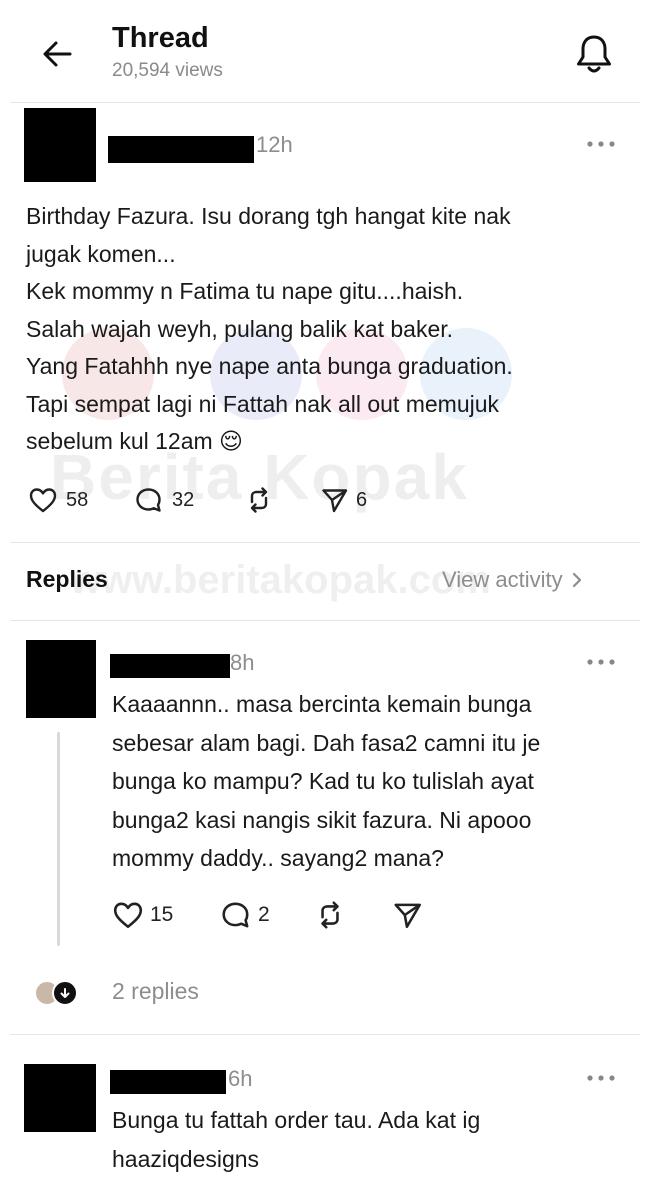 The height and width of the screenshot is (1200, 649). What do you see at coordinates (58, 839) in the screenshot?
I see `thread-line` at bounding box center [58, 839].